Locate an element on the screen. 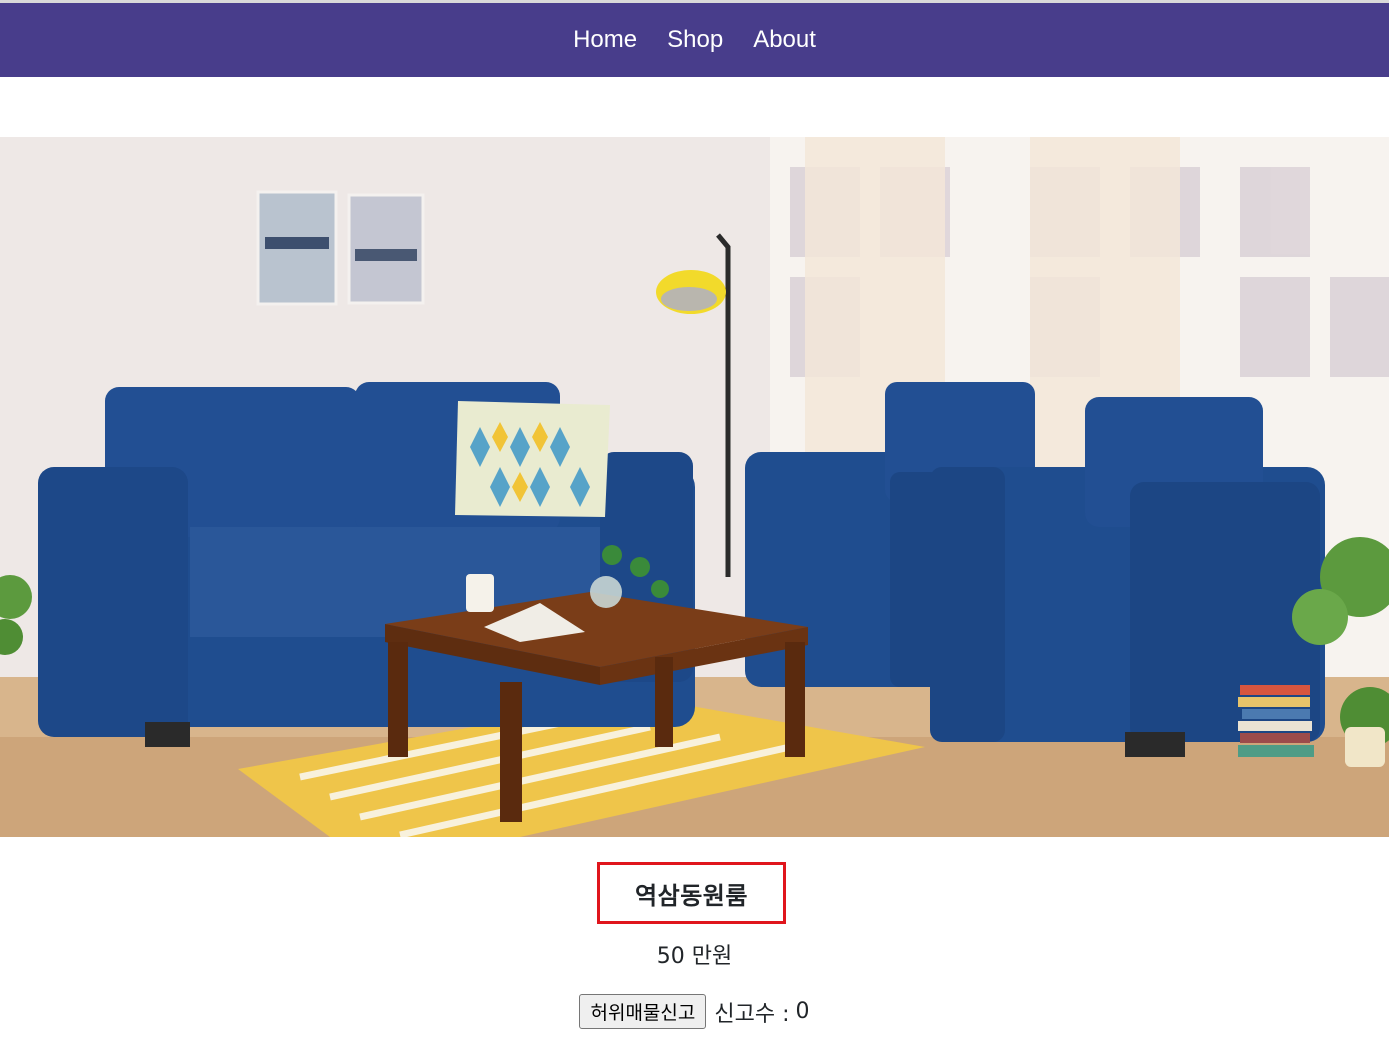  report-row: 허위매물신고 신고수 : 0 is located at coordinates (694, 1011).